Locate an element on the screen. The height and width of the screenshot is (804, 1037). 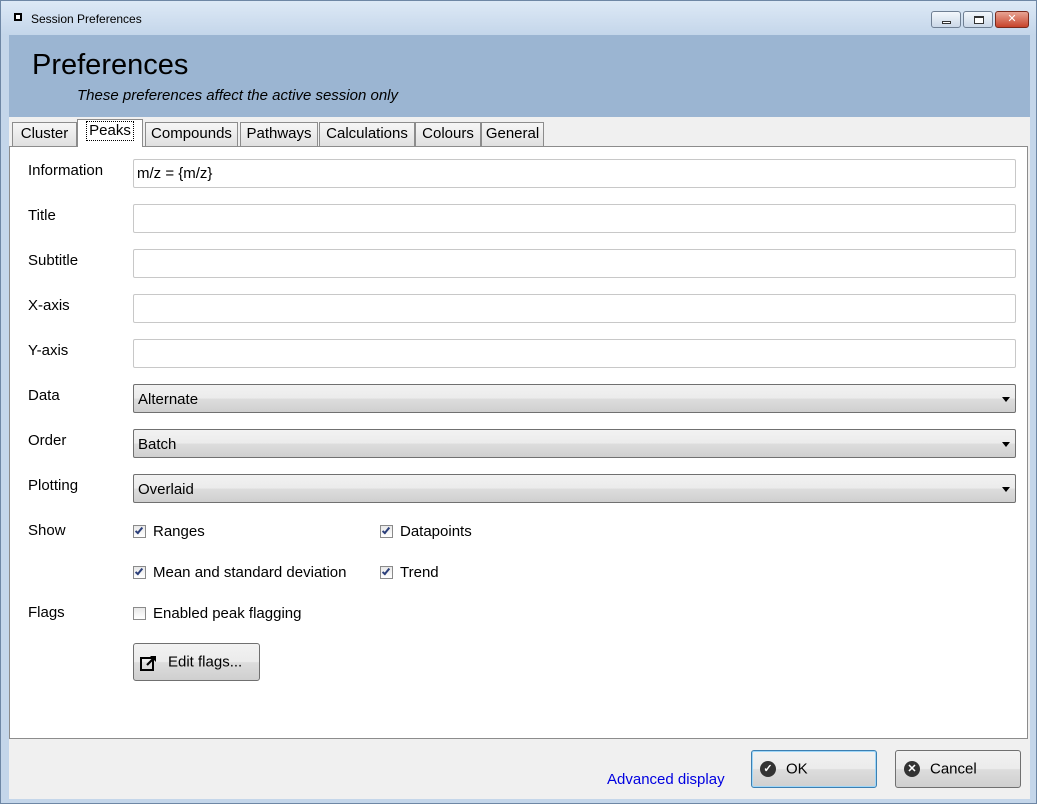
order-dropdown-value: Batch is located at coordinates (157, 444).